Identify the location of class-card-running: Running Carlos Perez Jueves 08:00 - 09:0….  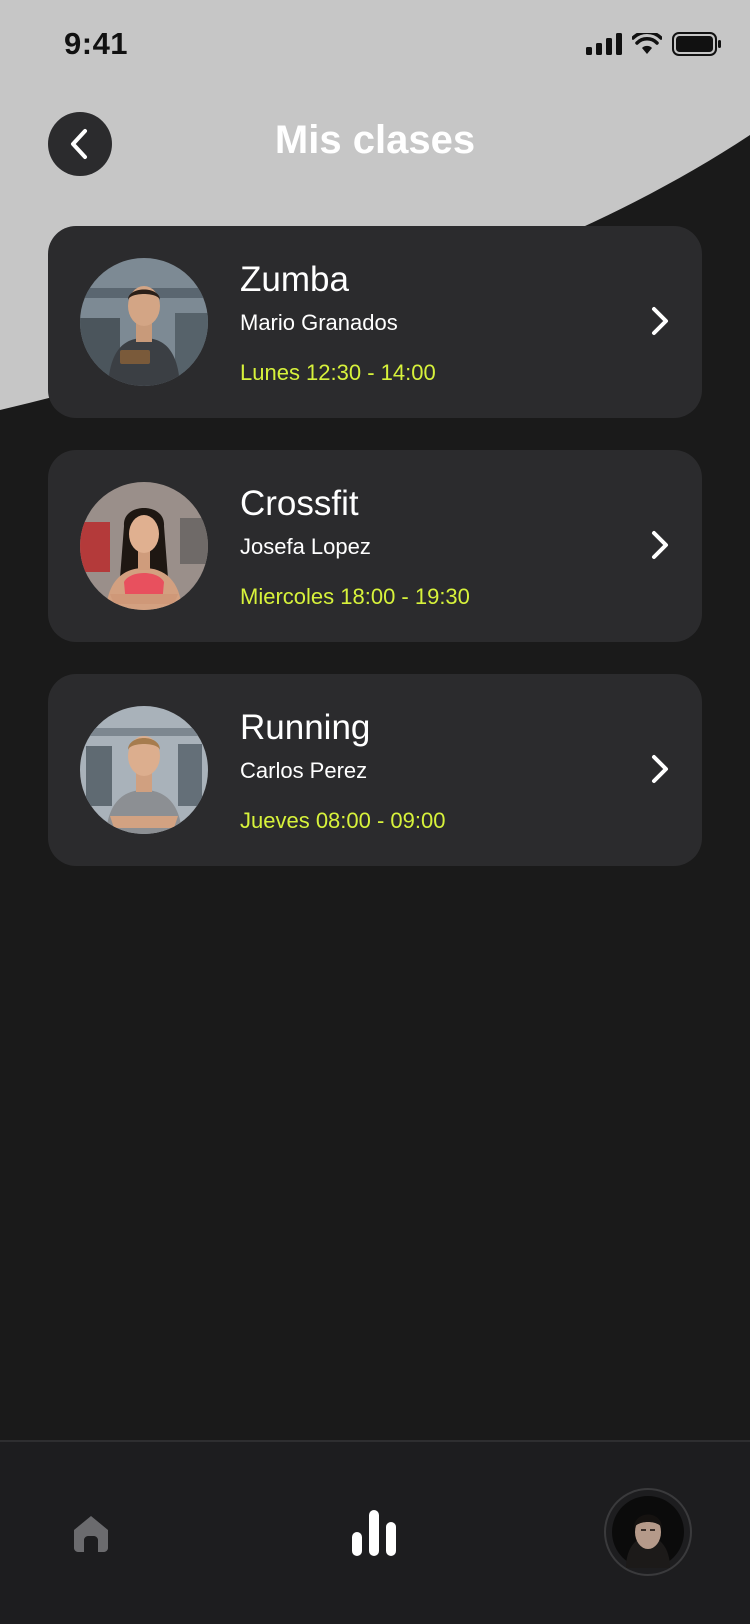
(375, 770).